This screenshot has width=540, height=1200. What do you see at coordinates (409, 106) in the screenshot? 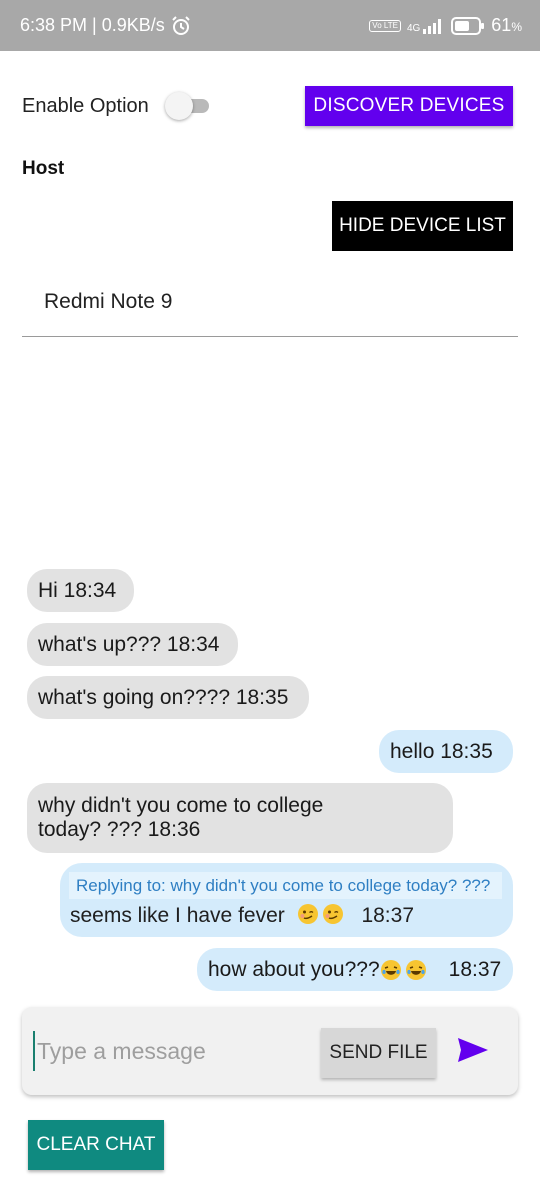
I see `discover-devices-button: DISCOVER DEVICES` at bounding box center [409, 106].